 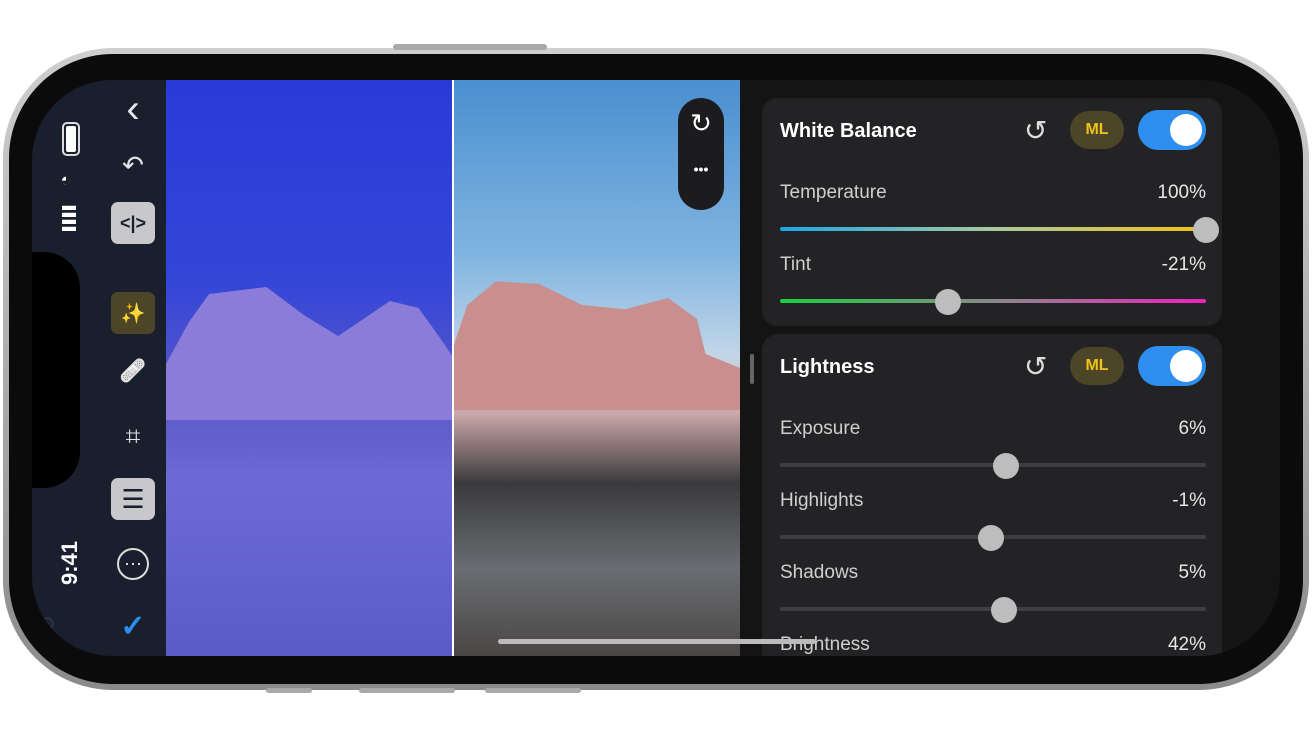 I want to click on slider-shadows: Shadows 5%, so click(x=993, y=598).